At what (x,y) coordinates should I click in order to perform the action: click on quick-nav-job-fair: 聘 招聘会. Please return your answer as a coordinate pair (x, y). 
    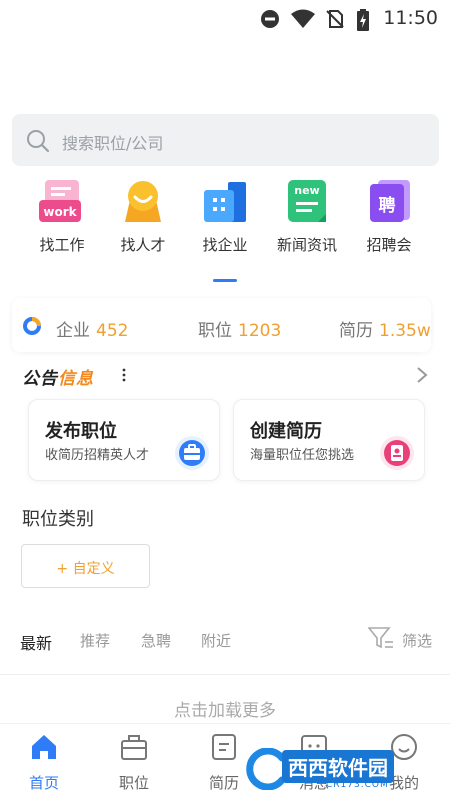
    Looking at the image, I should click on (389, 221).